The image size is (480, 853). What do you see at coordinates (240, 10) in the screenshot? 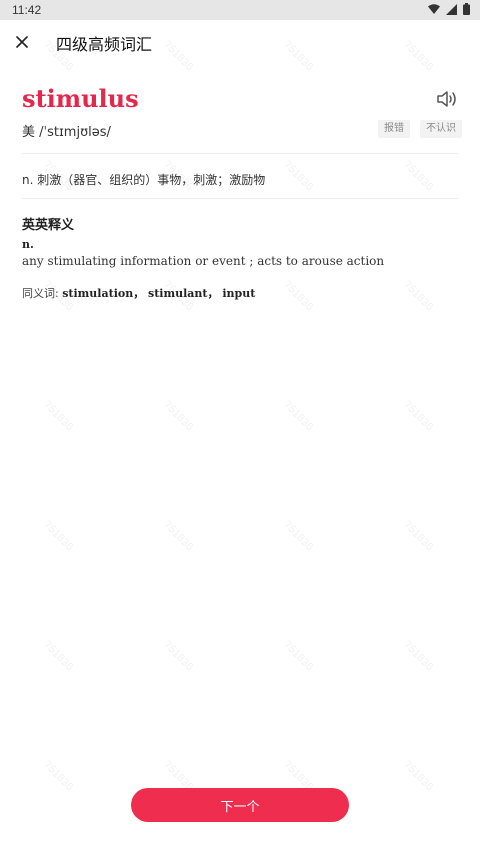
I see `status-bar: 11:42` at bounding box center [240, 10].